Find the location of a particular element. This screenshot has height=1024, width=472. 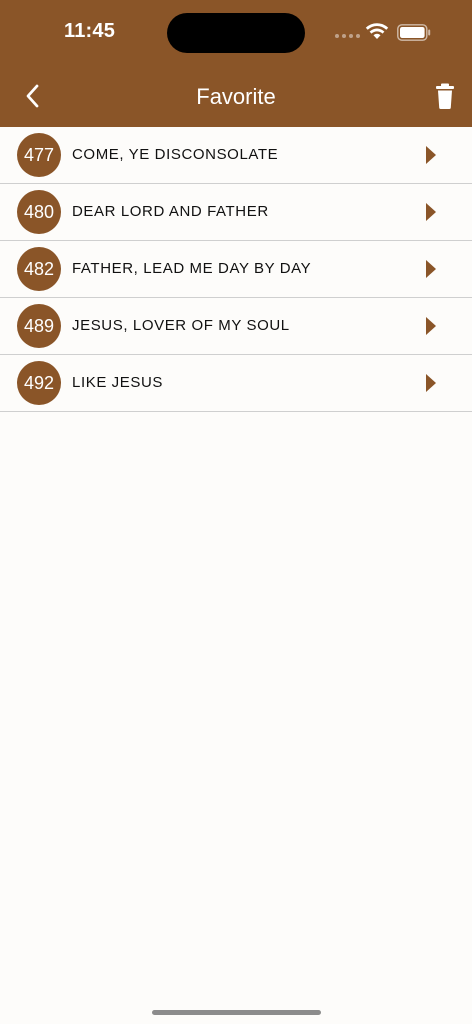

hymn-number-badge: 477 is located at coordinates (39, 155).